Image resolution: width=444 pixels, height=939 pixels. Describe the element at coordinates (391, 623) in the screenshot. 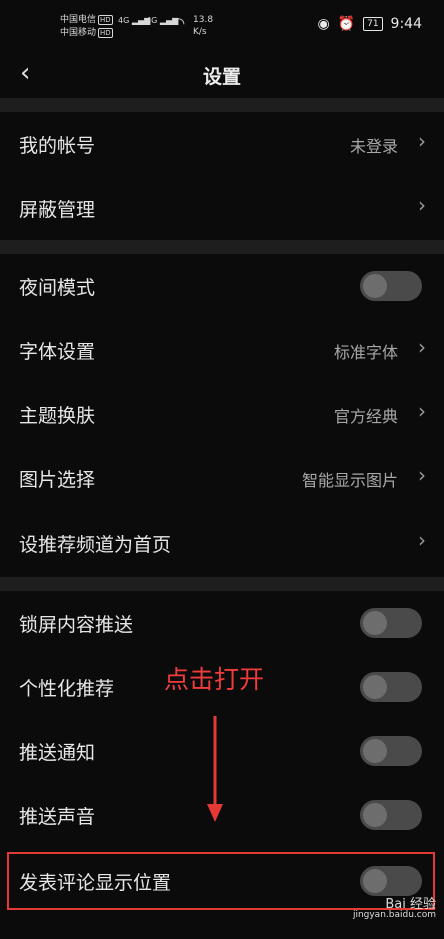

I see `lockscreen-push-toggle` at that location.